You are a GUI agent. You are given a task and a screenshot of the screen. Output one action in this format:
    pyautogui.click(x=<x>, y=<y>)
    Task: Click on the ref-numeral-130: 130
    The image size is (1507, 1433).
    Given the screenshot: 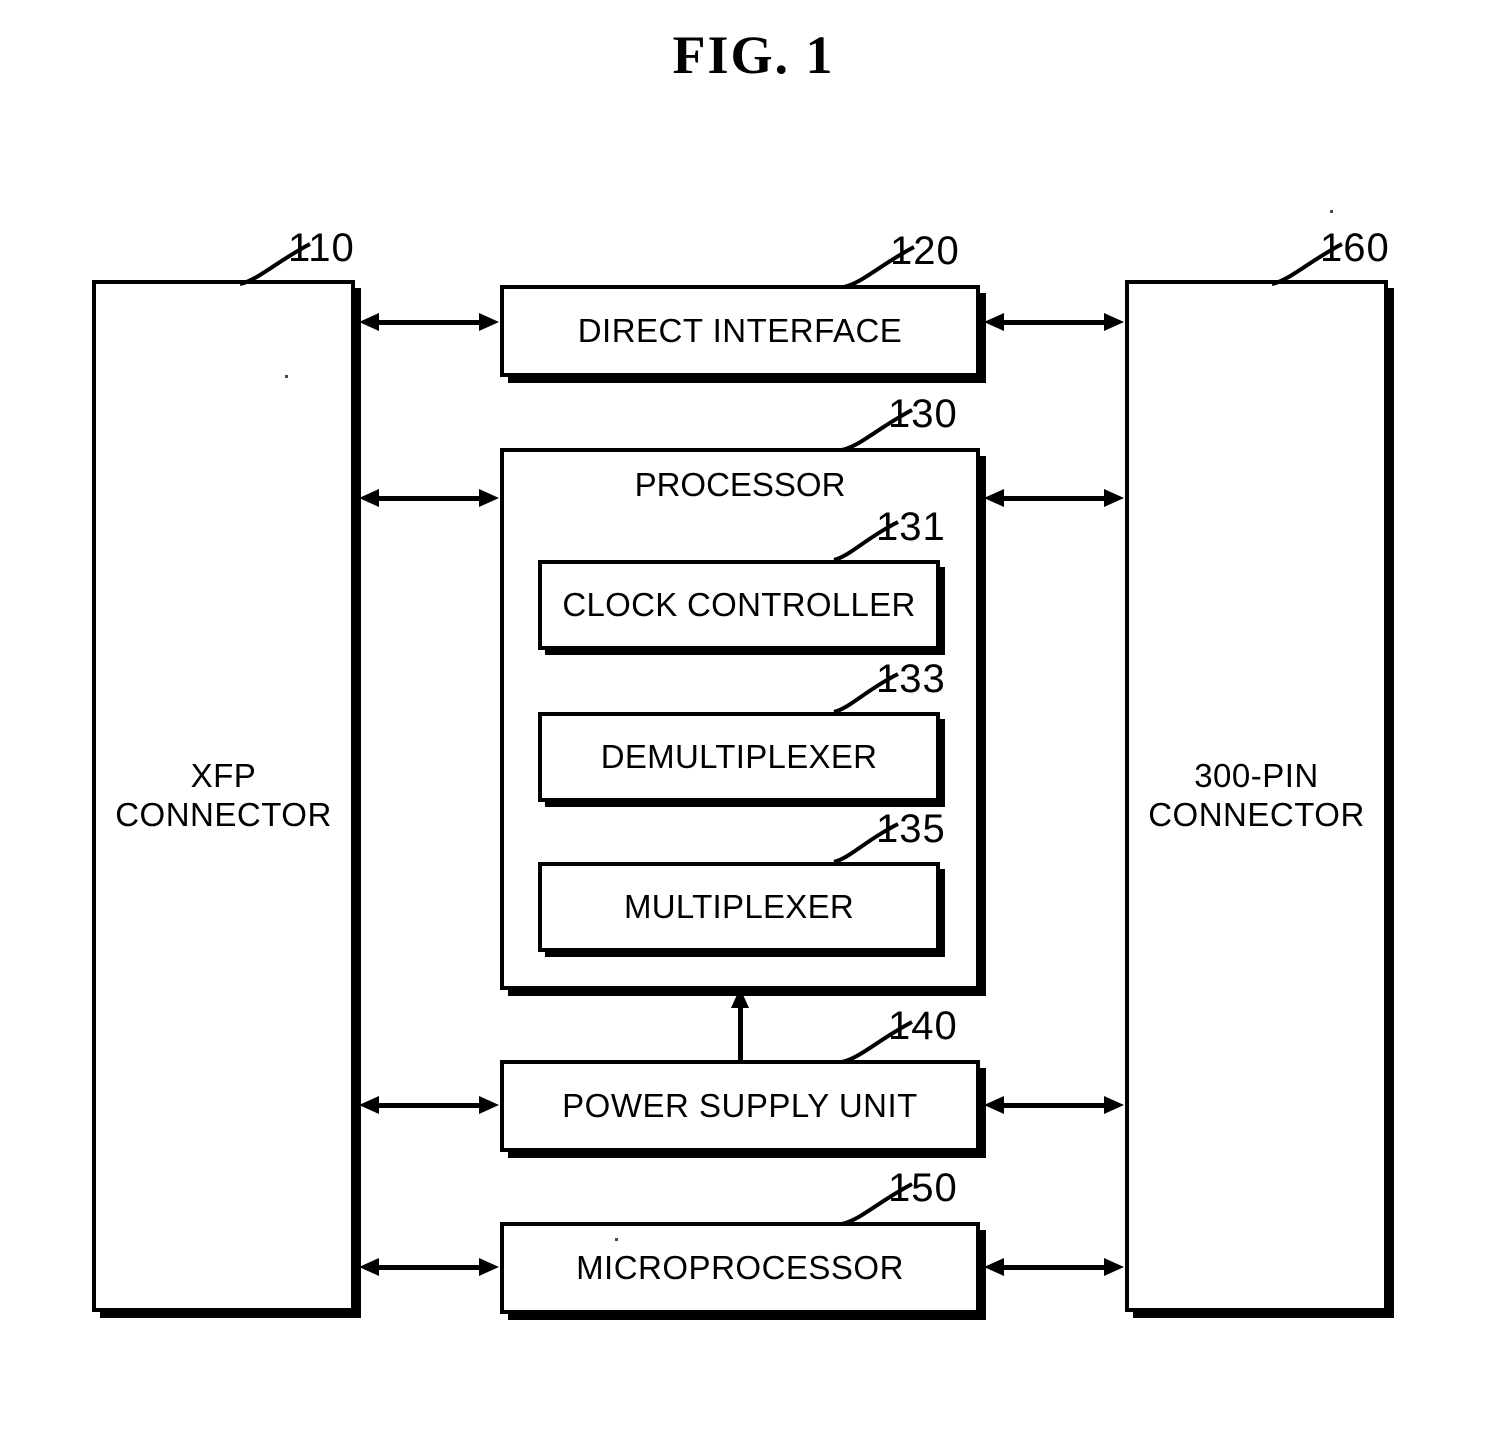 What is the action you would take?
    pyautogui.click(x=923, y=414)
    